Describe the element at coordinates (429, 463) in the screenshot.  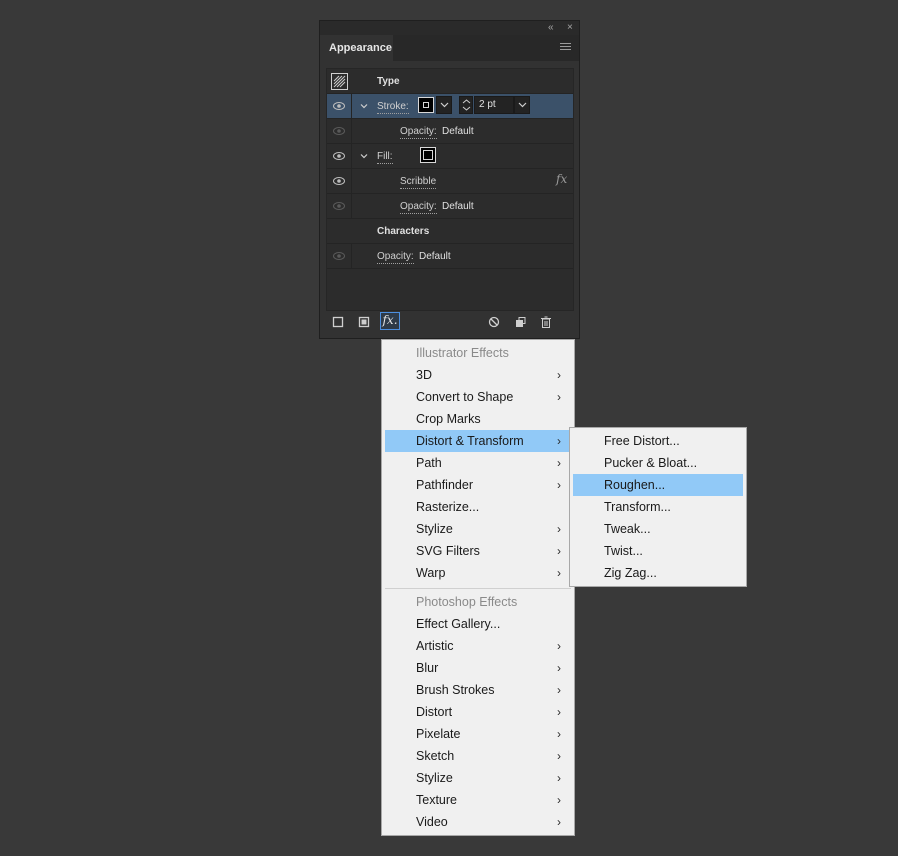
I see `menu-item-label: Path` at that location.